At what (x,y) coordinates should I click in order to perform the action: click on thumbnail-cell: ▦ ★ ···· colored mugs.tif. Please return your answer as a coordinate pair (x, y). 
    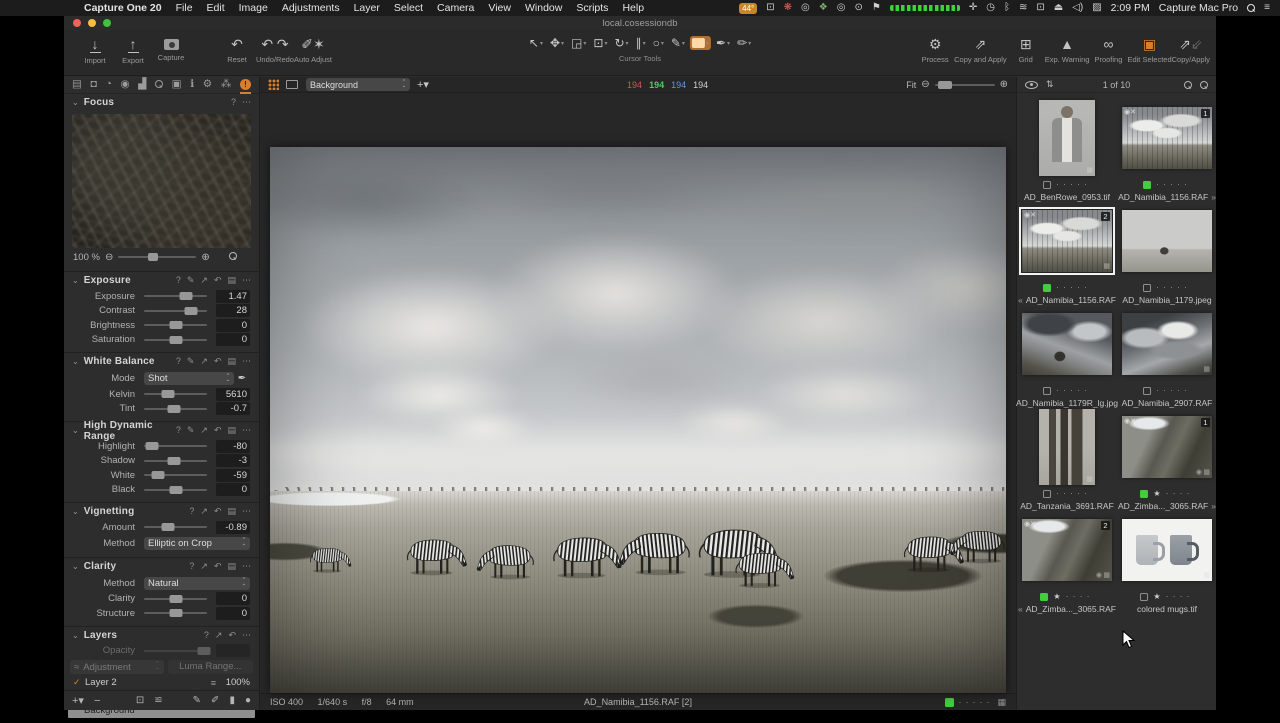
    Looking at the image, I should click on (1167, 562).